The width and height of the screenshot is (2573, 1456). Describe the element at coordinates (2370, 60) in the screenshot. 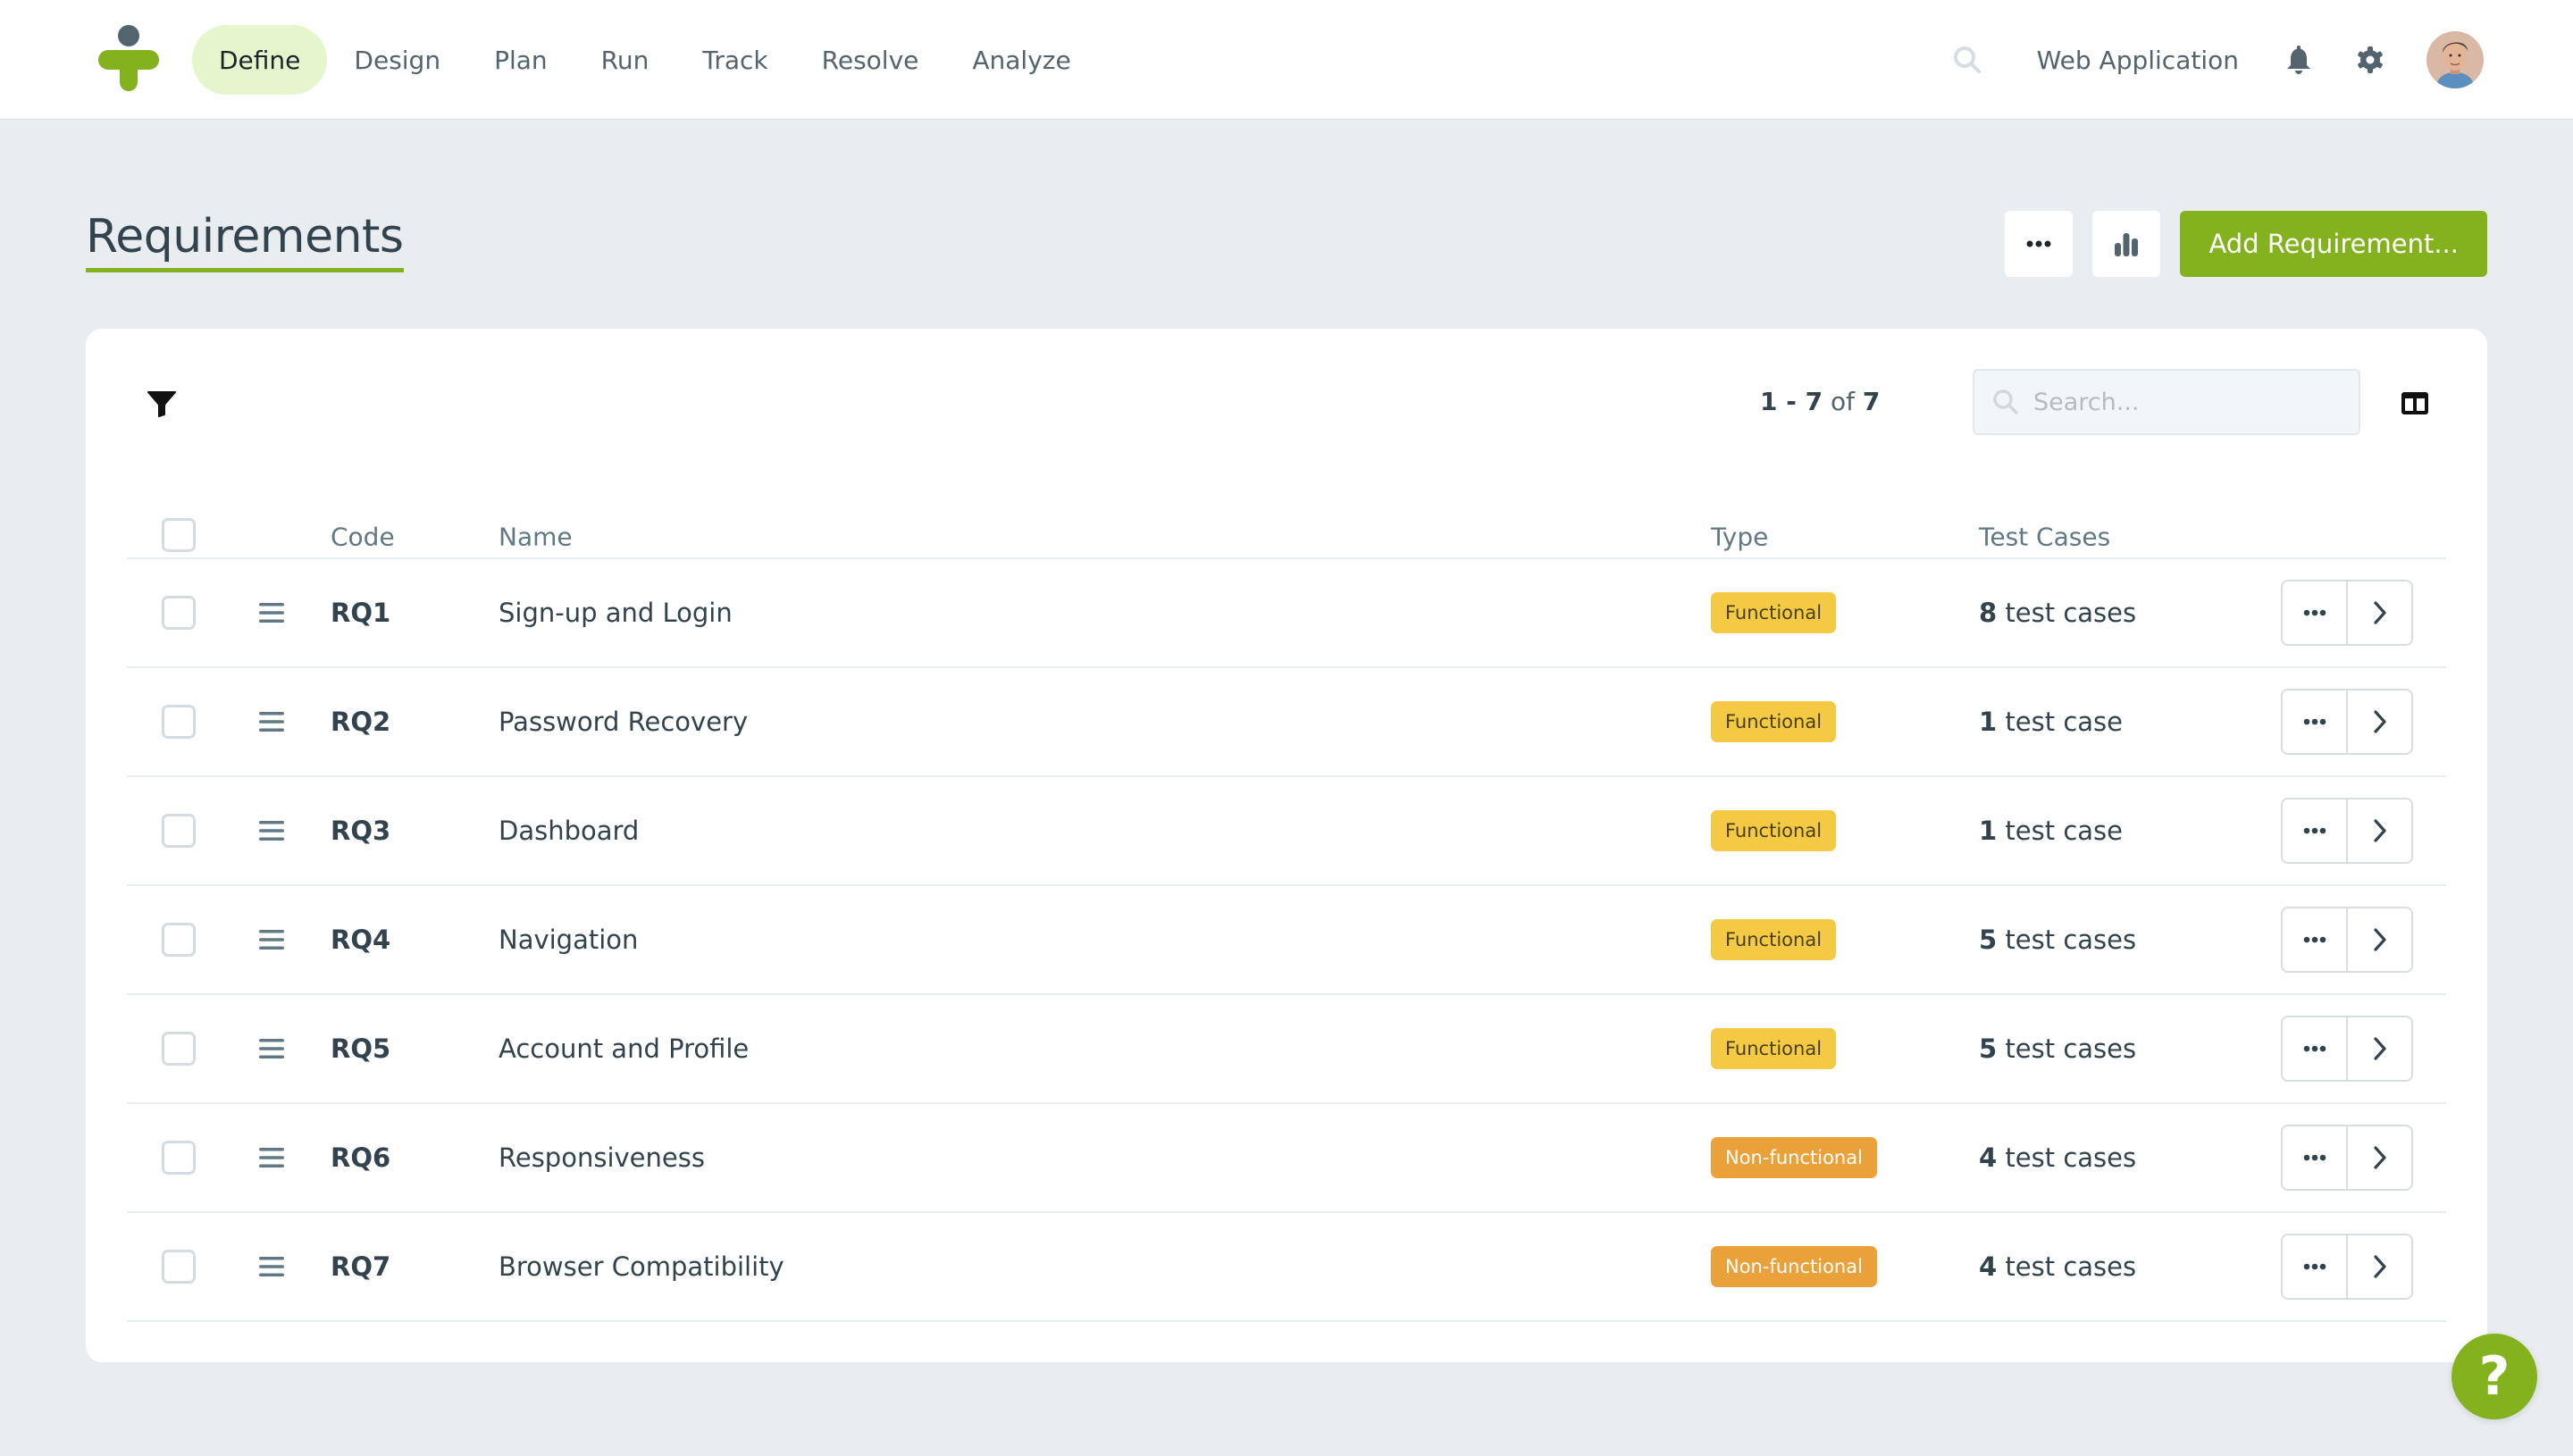

I see `gear-icon` at that location.